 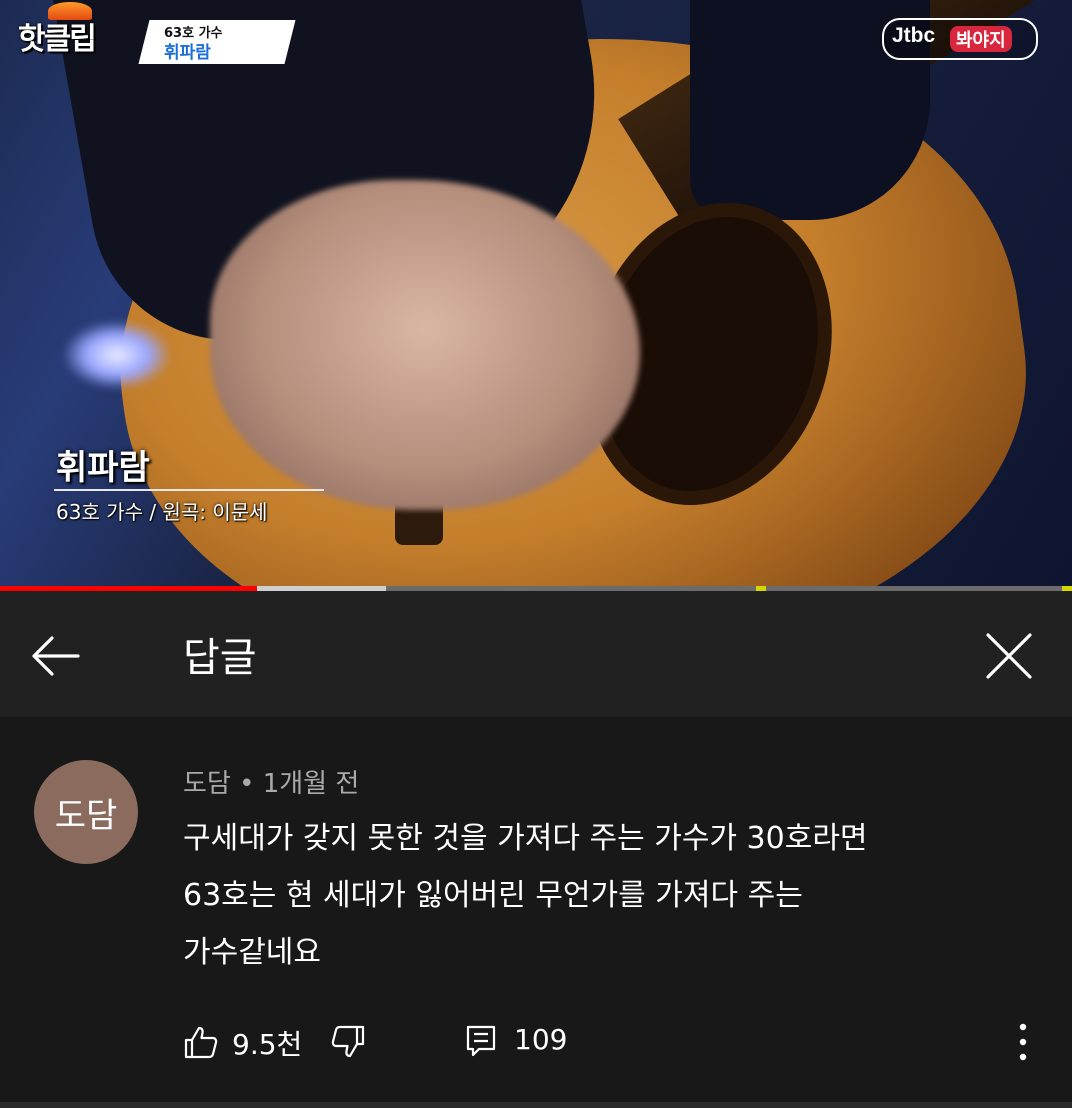 I want to click on like-count: 9.5천, so click(x=267, y=1044).